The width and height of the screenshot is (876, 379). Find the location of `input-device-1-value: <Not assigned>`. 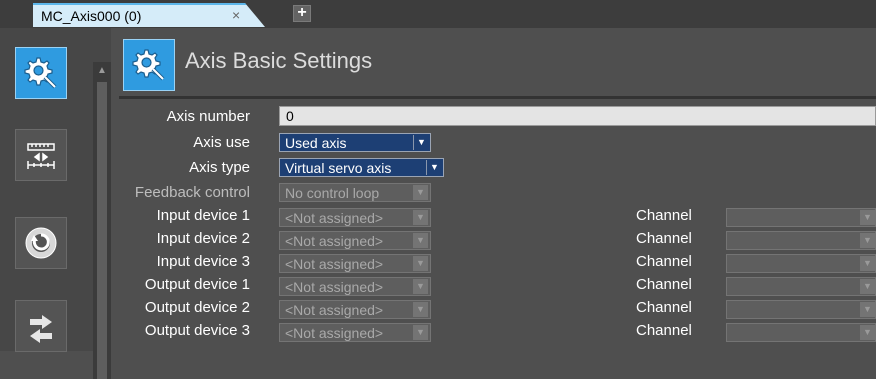

input-device-1-value: <Not assigned> is located at coordinates (334, 218).